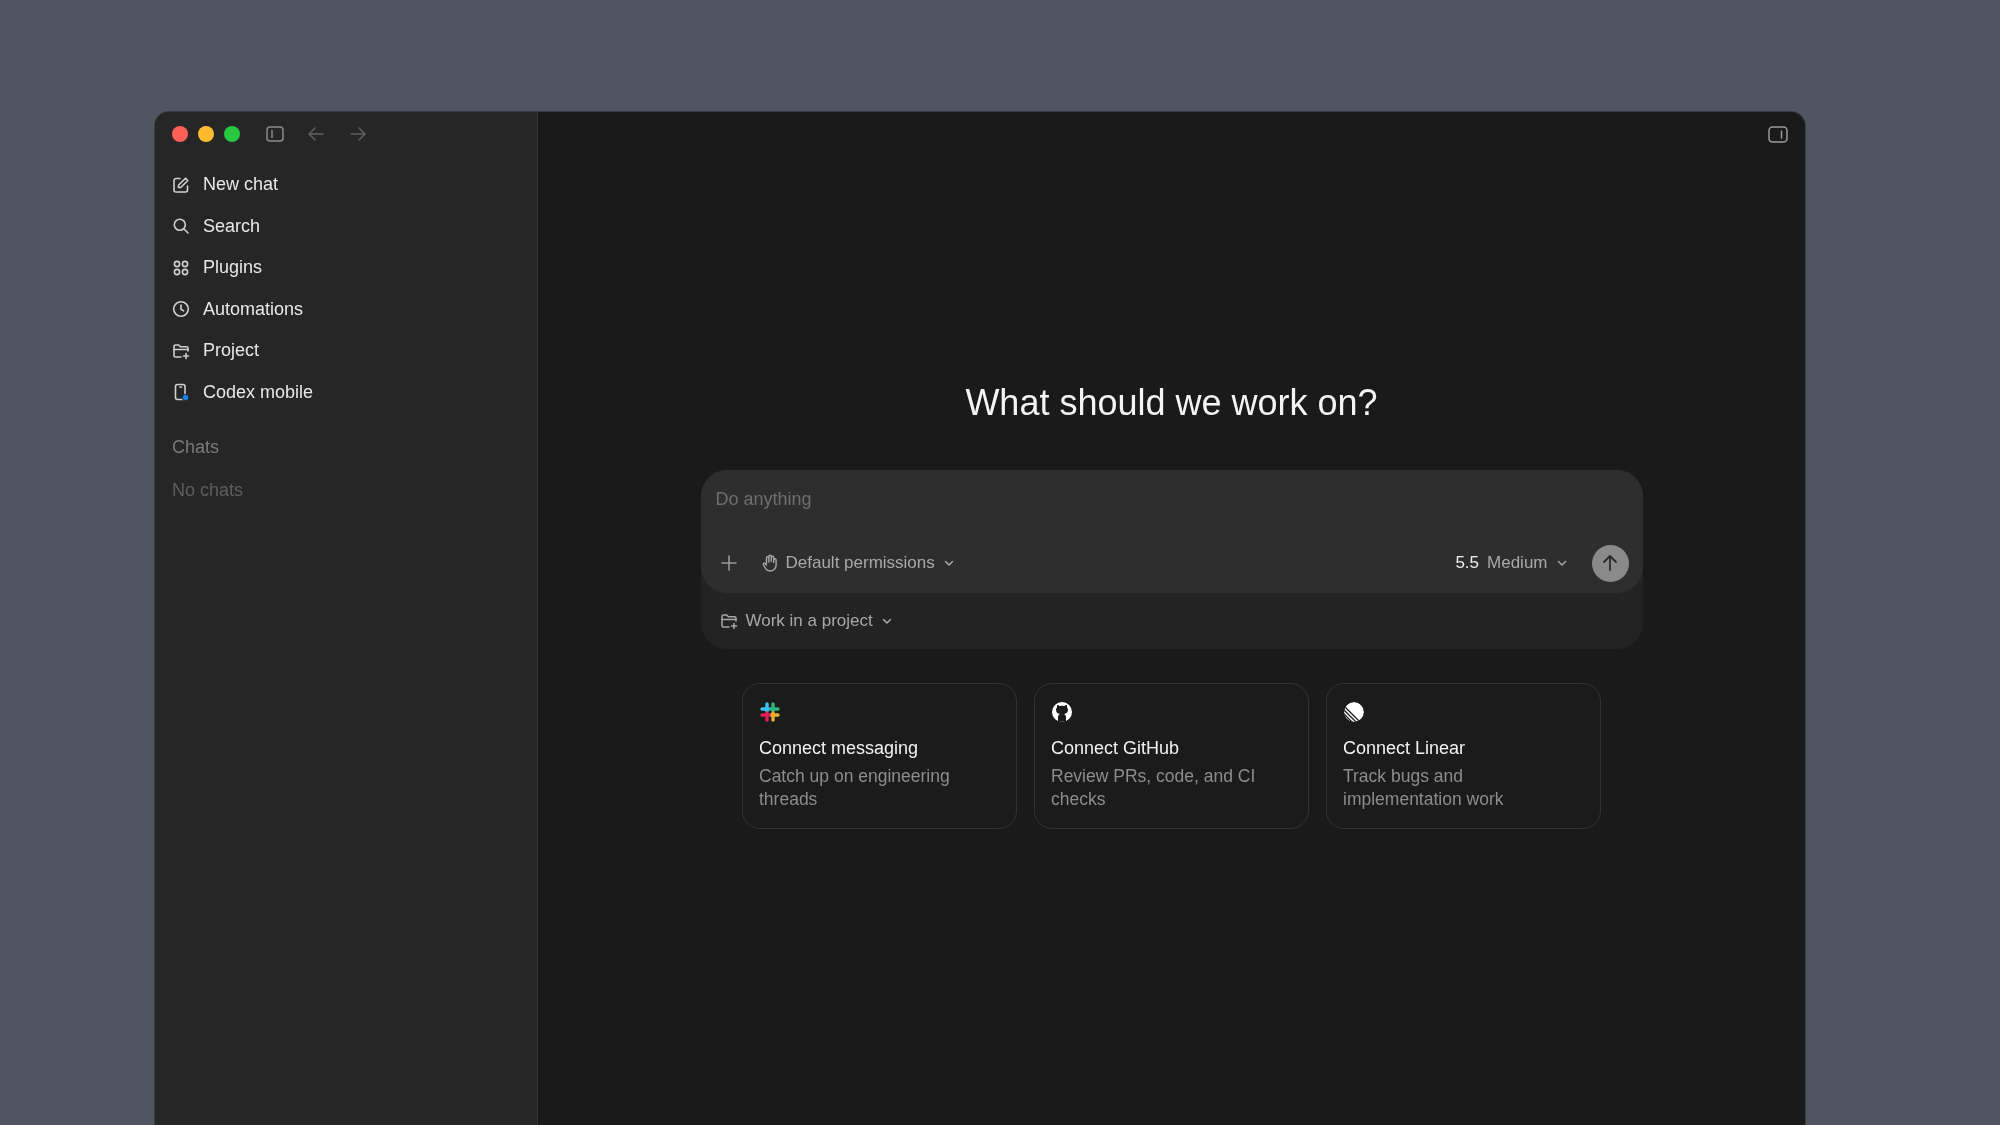 The width and height of the screenshot is (2000, 1125). I want to click on connect-card: Connect messaging Catch up on engineering threads, so click(879, 756).